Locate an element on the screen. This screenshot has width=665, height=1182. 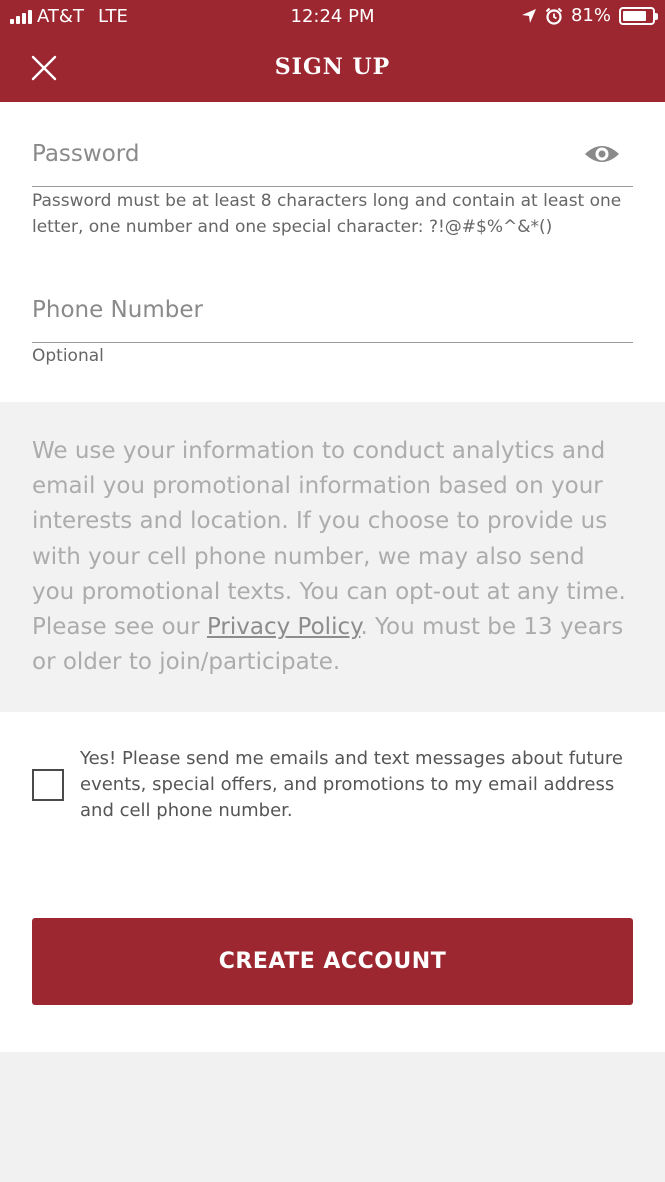
create-account-button: CREATE ACCOUNT is located at coordinates (332, 961).